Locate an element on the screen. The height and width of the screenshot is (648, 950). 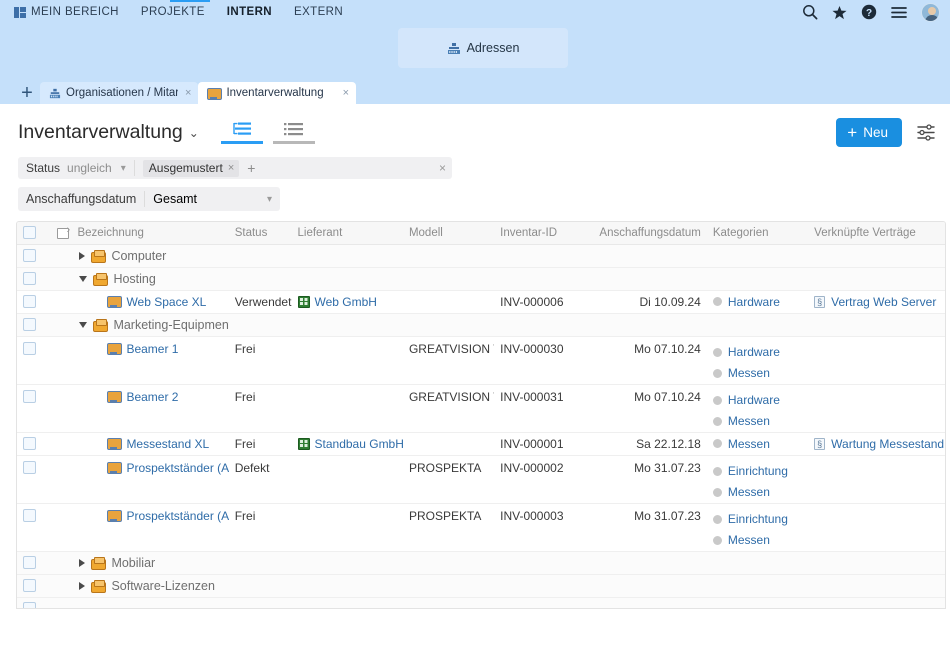
supplier-link: Web GmbH is located at coordinates (346, 302).